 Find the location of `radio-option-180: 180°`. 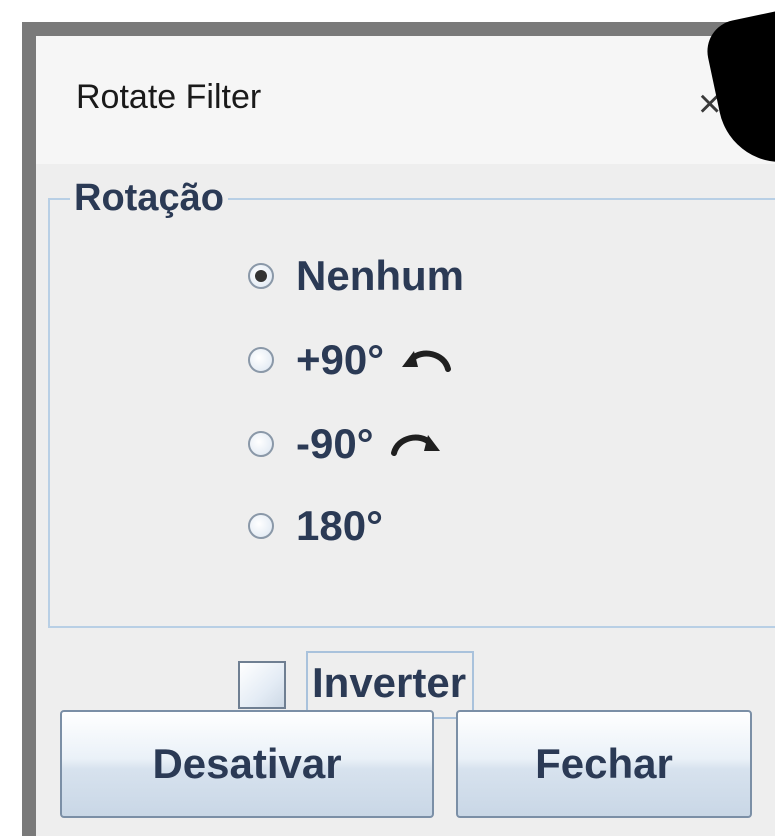

radio-option-180: 180° is located at coordinates (315, 526).